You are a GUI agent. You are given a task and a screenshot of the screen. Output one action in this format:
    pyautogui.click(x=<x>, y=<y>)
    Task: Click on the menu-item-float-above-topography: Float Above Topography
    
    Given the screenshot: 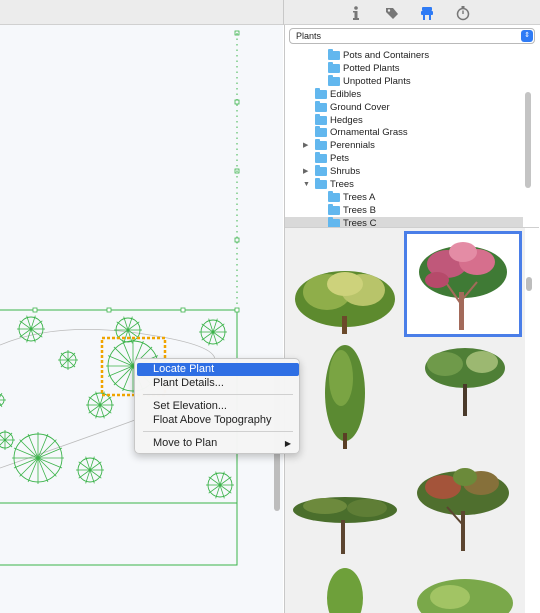 What is the action you would take?
    pyautogui.click(x=218, y=420)
    